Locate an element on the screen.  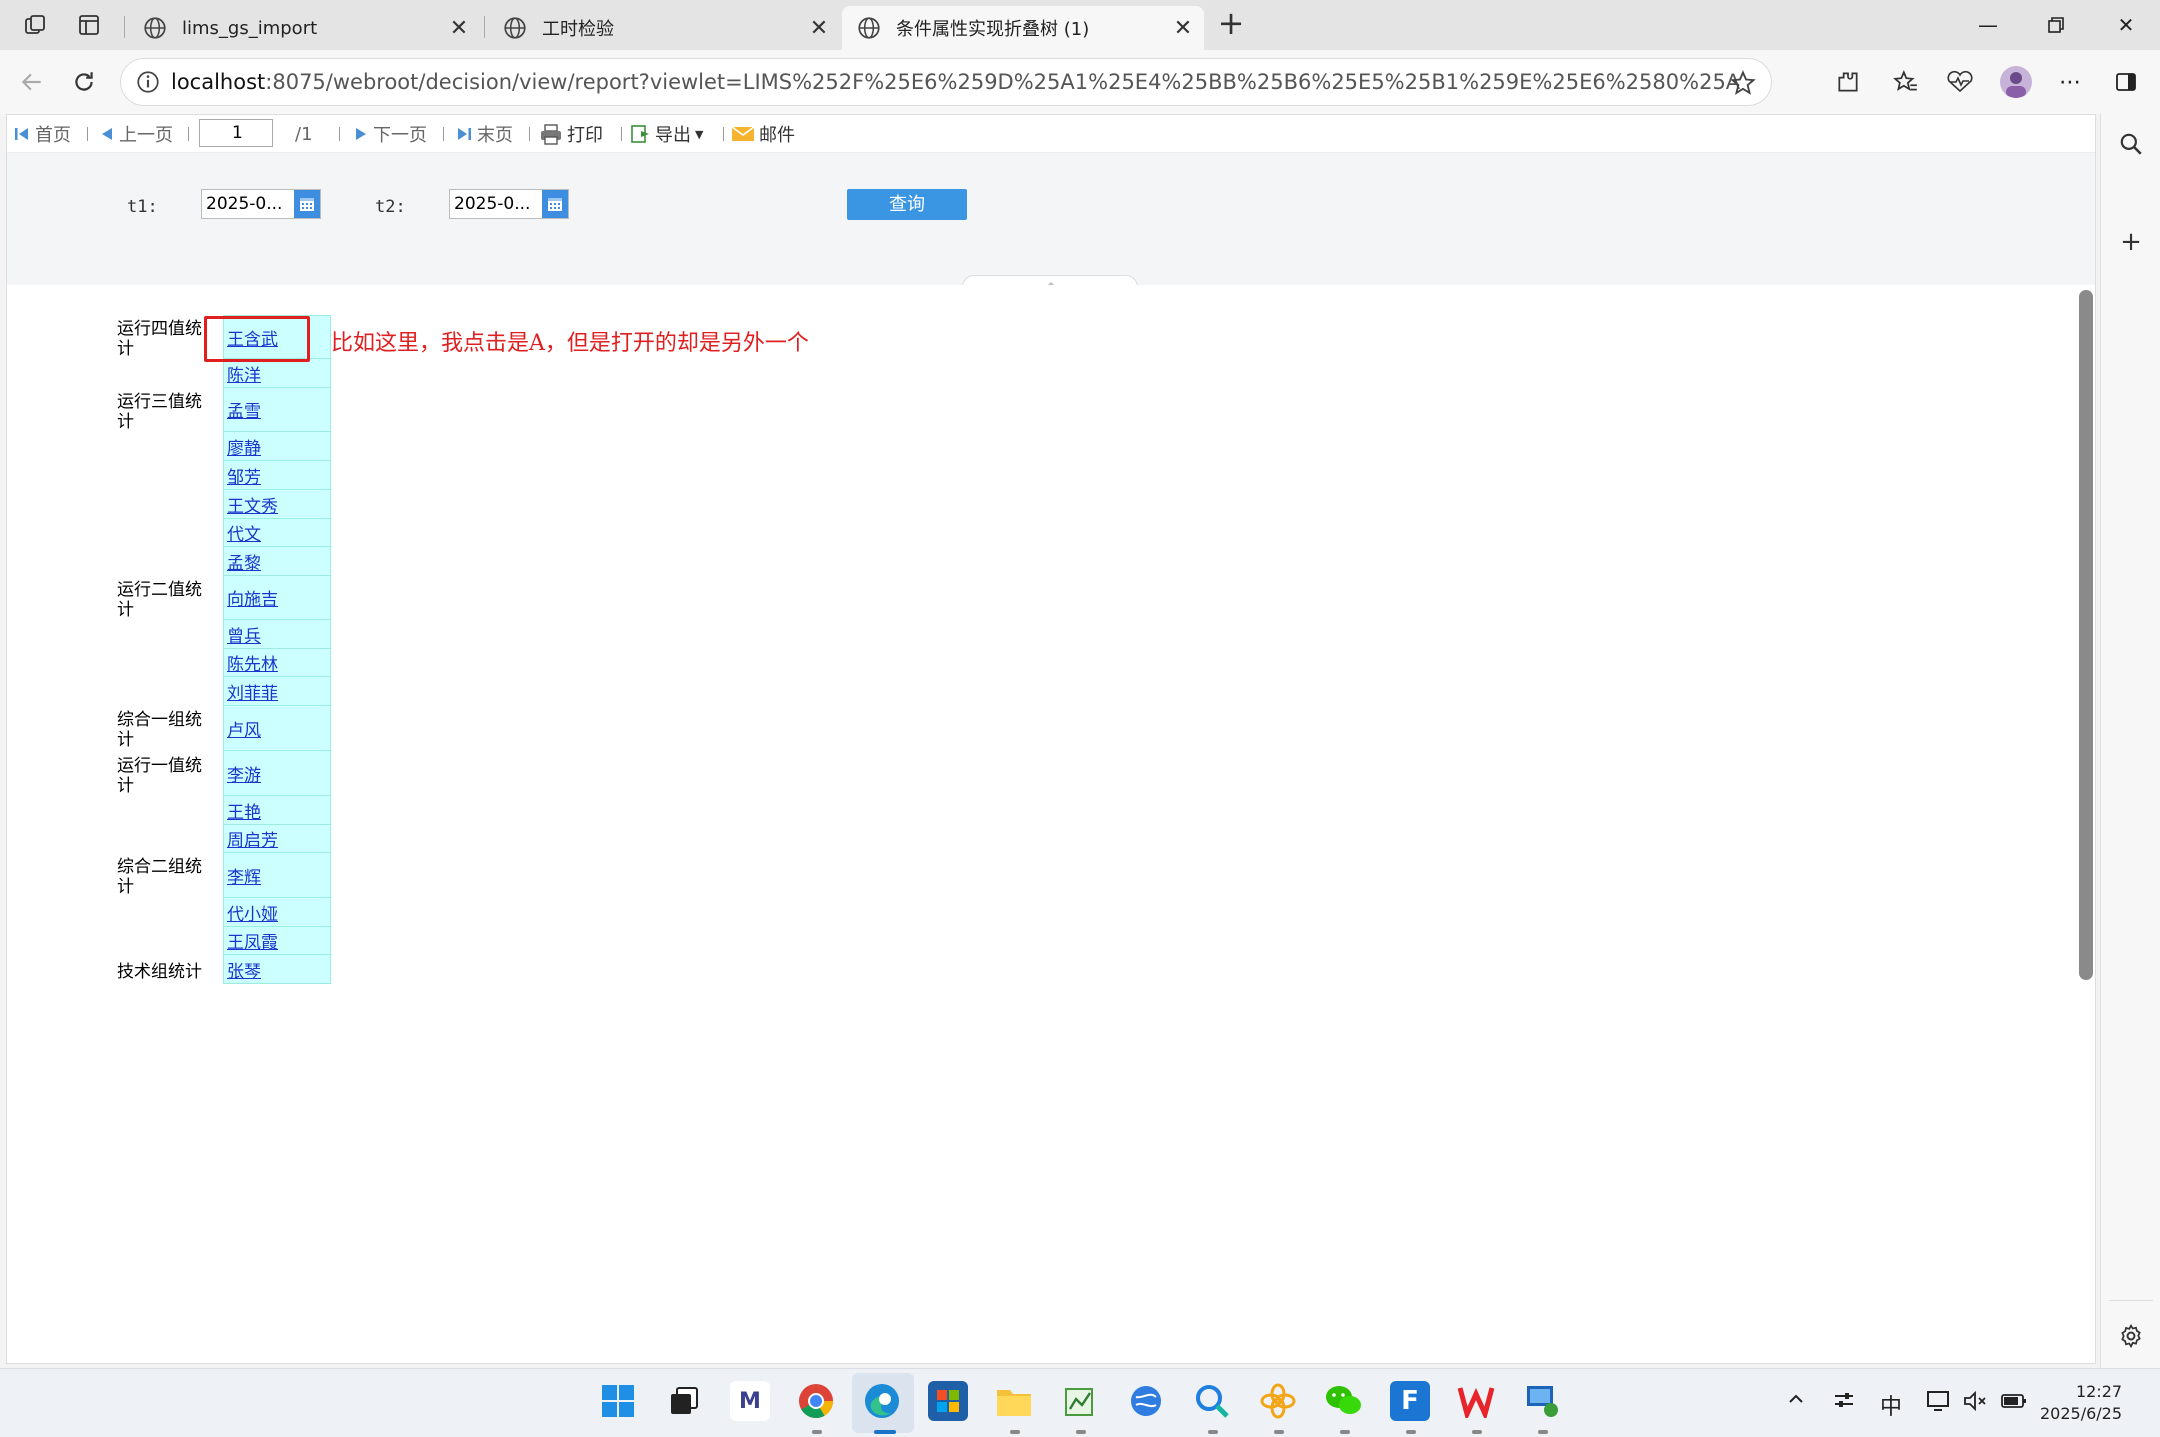
name-link: 刘菲菲 is located at coordinates (252, 691).